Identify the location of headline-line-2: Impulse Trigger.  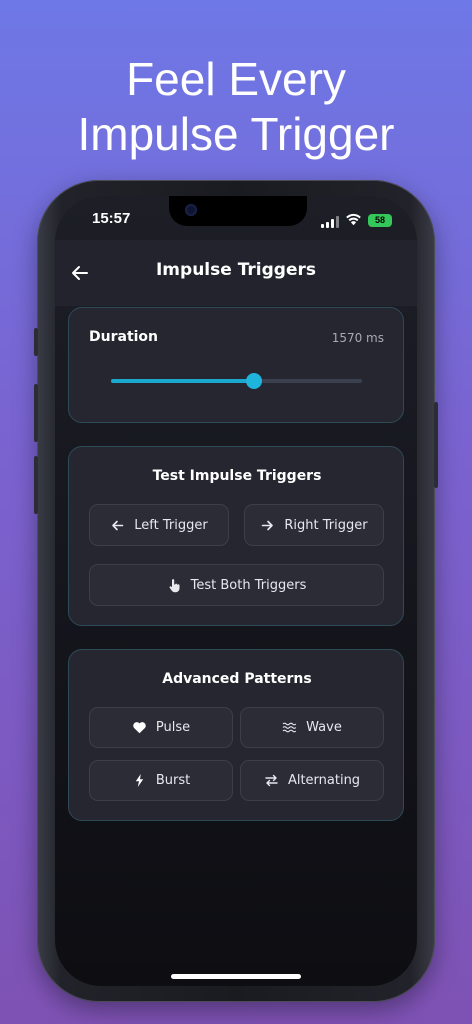
(236, 134).